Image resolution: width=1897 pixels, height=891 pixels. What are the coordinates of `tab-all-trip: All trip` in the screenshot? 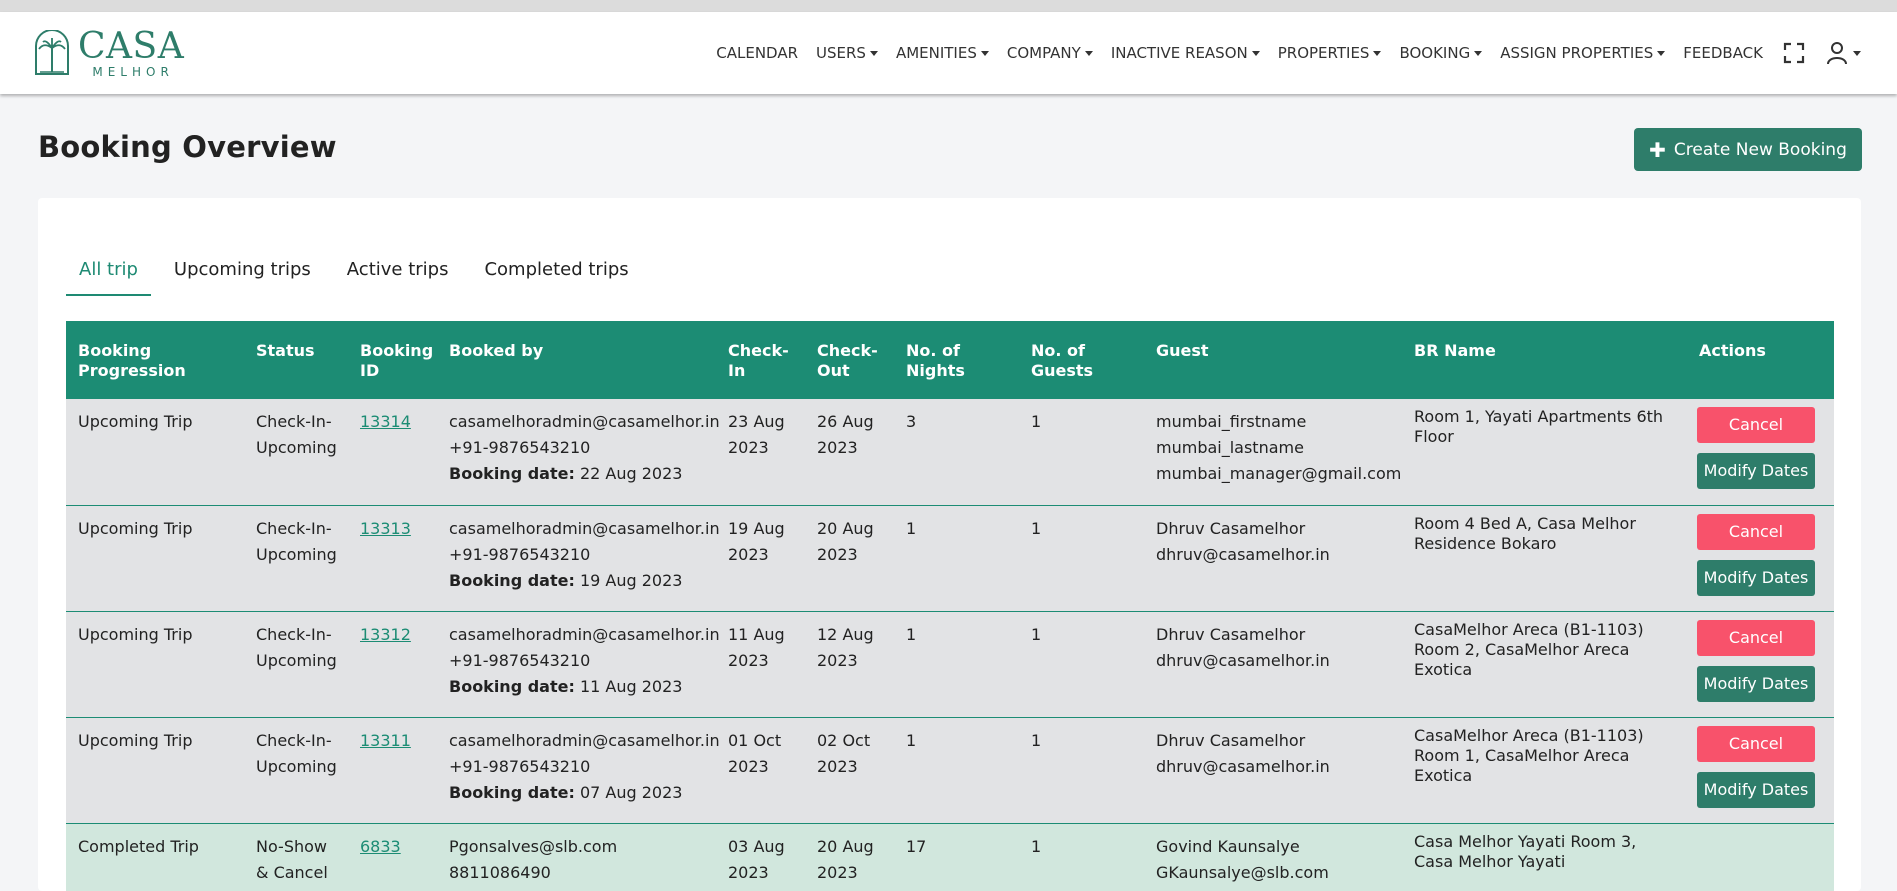 It's located at (108, 277).